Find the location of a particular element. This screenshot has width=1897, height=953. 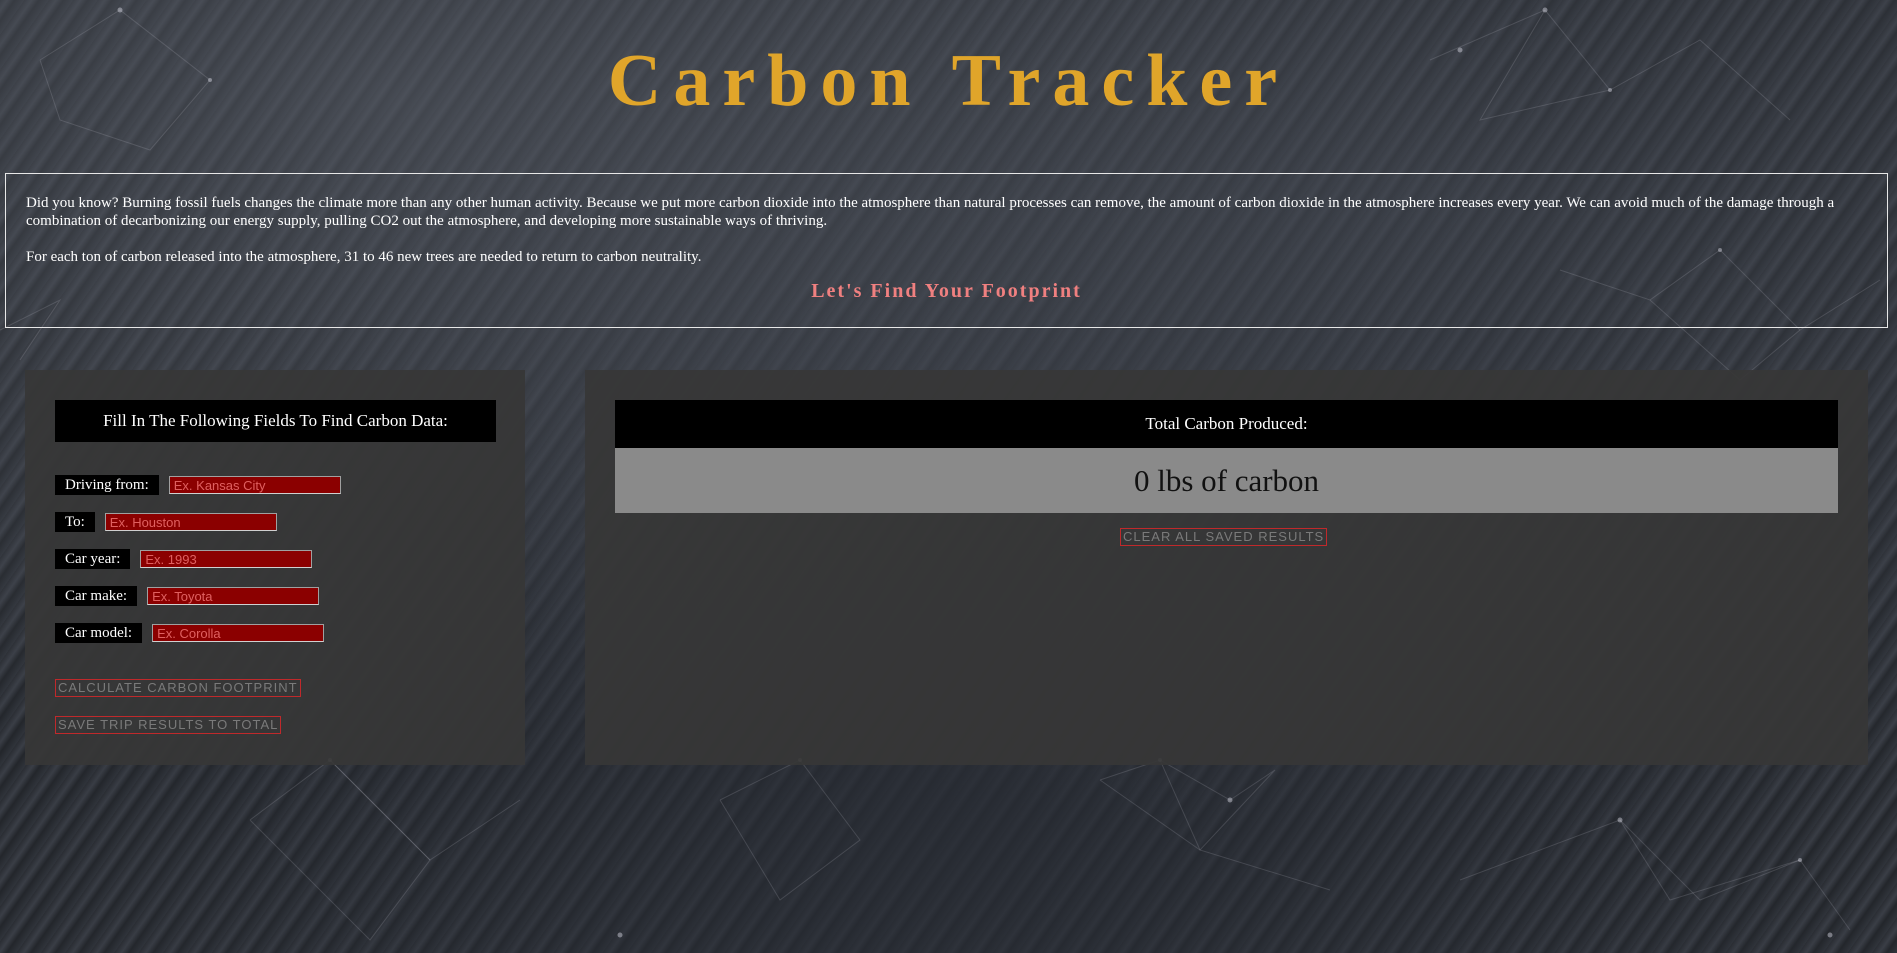

total-carbon-value: 0 lbs of carbon is located at coordinates (1226, 480).